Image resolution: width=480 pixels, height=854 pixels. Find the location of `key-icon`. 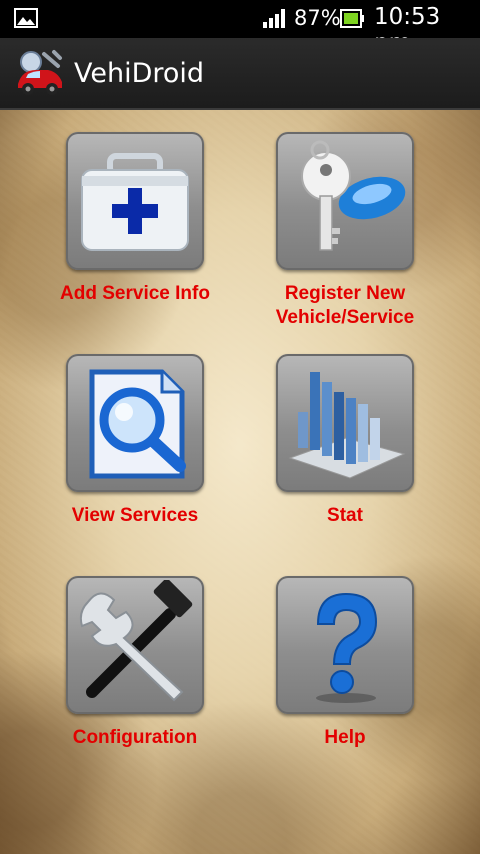

key-icon is located at coordinates (353, 195).